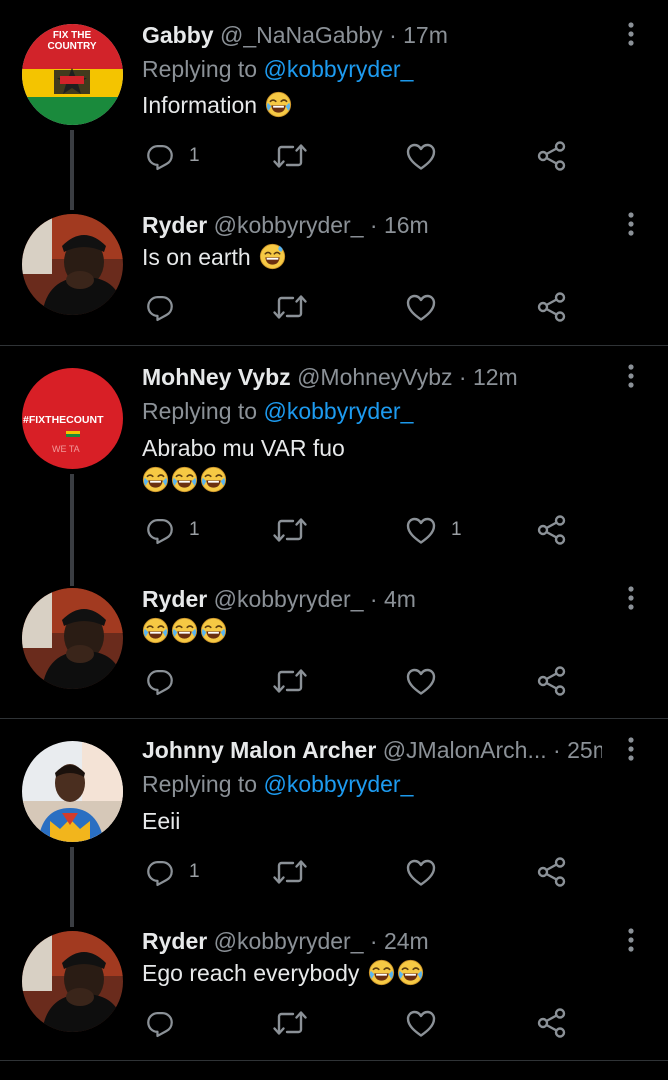  I want to click on replying-to-line: Replying to @kobbyryder_, so click(277, 69).